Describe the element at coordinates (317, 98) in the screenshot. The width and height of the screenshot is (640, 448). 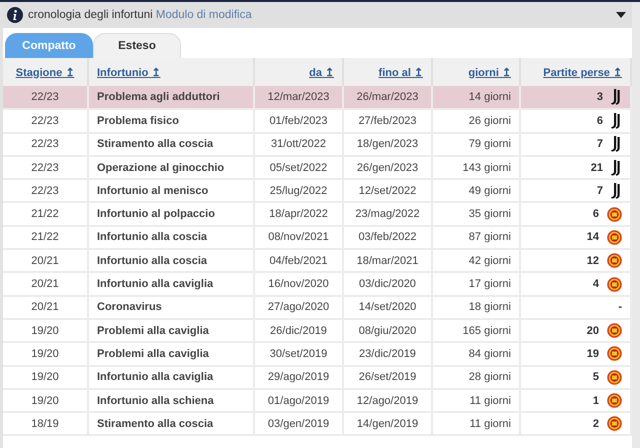
I see `injury-row: 22/23 Problema agli adduttori 12/mar/2023 26/mar/2023 14 giorni 3` at that location.